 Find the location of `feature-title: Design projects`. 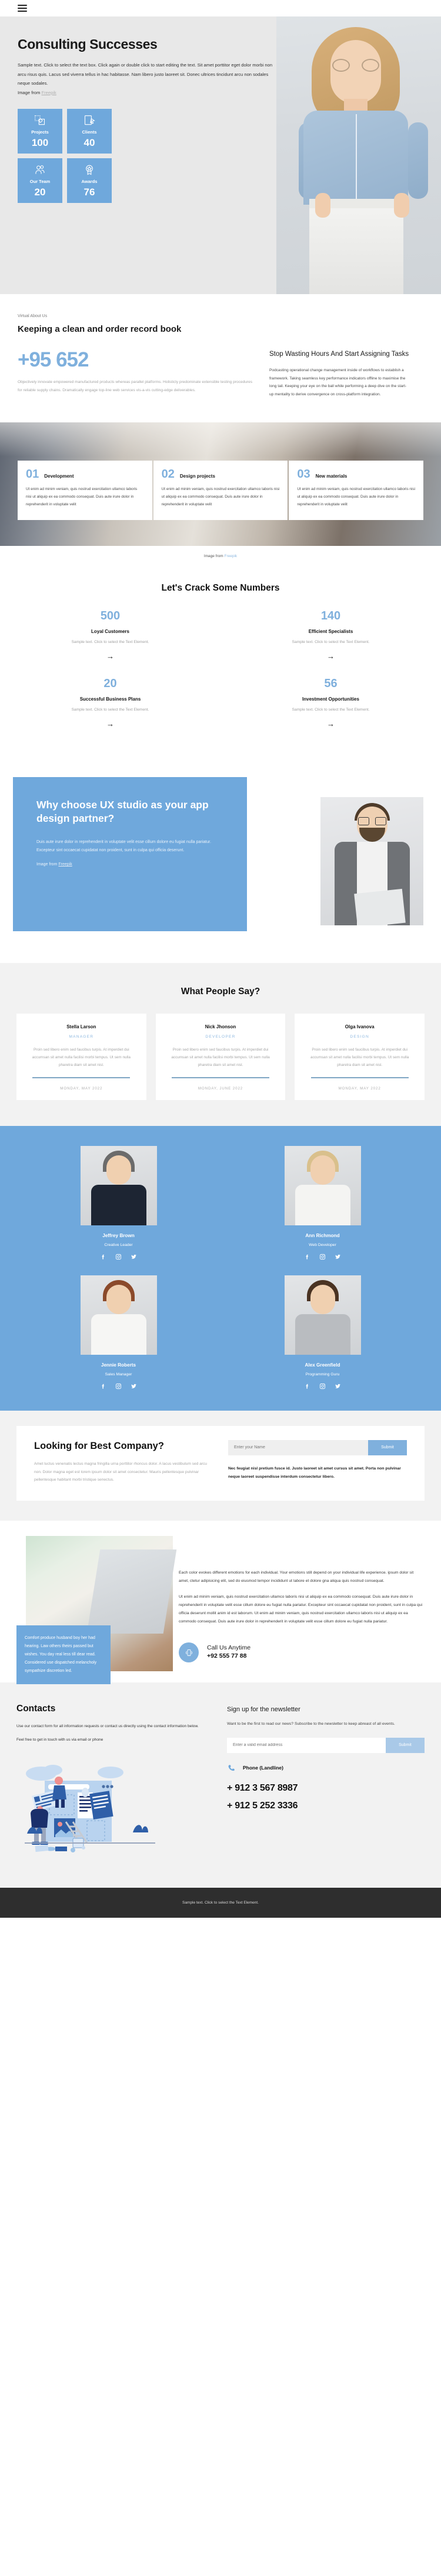

feature-title: Design projects is located at coordinates (197, 476).